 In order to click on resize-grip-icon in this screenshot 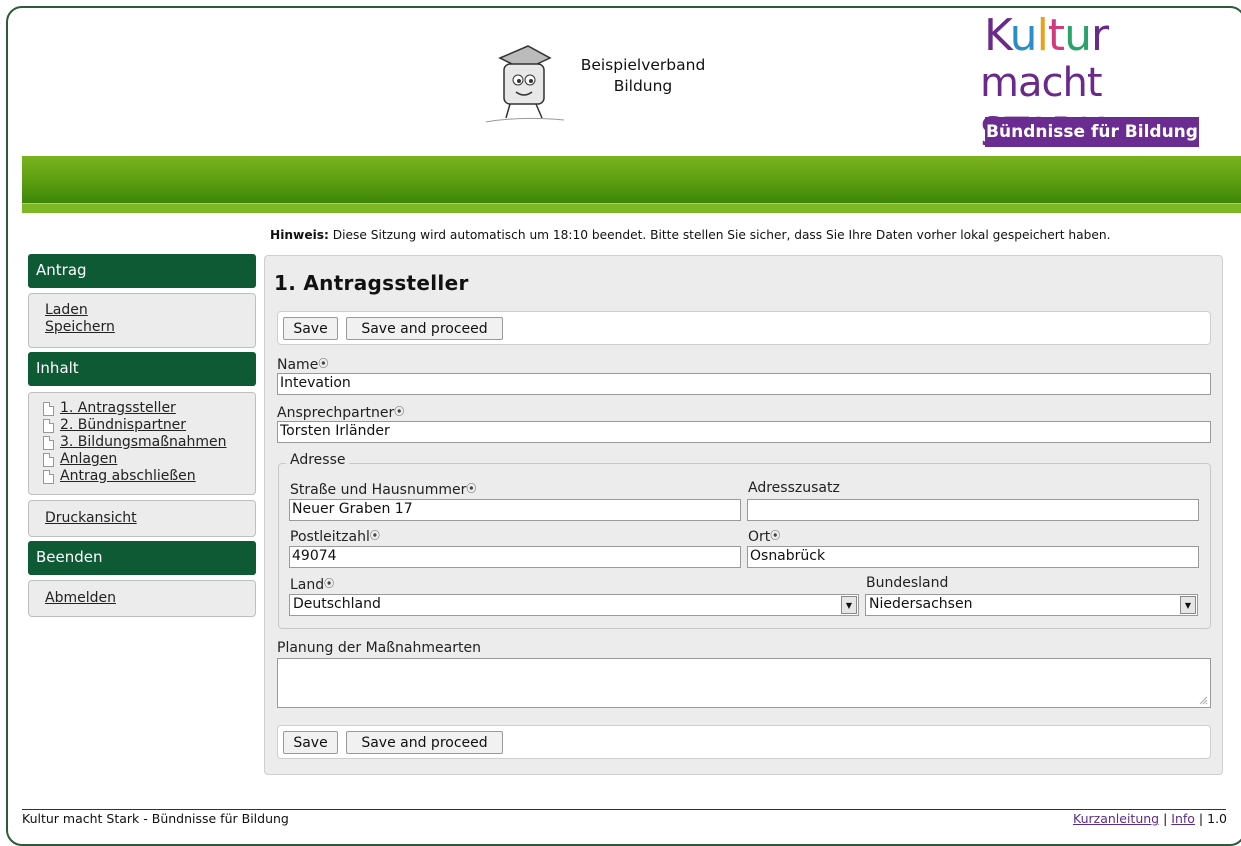, I will do `click(1203, 700)`.